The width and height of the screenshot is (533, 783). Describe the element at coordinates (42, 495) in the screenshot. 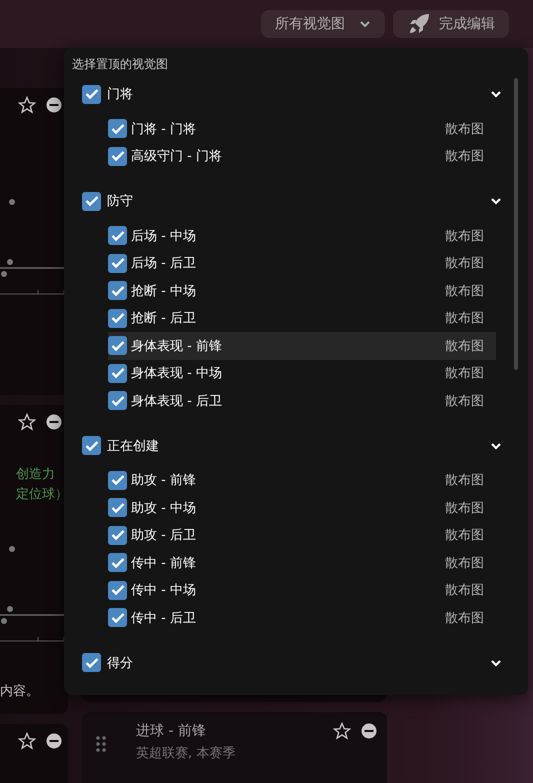

I see `card-subtitle: 定位球）` at that location.